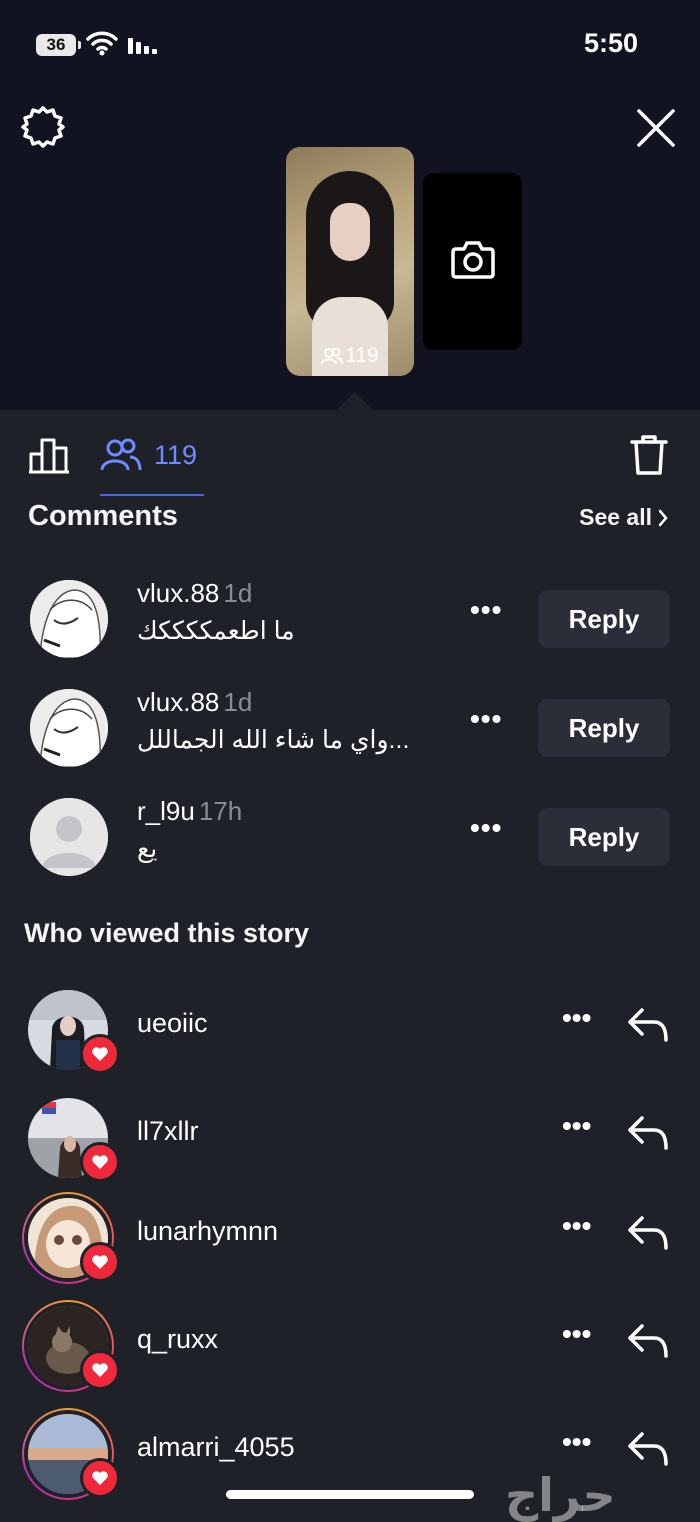 The height and width of the screenshot is (1522, 700). I want to click on comments-heading: Comments, so click(103, 516).